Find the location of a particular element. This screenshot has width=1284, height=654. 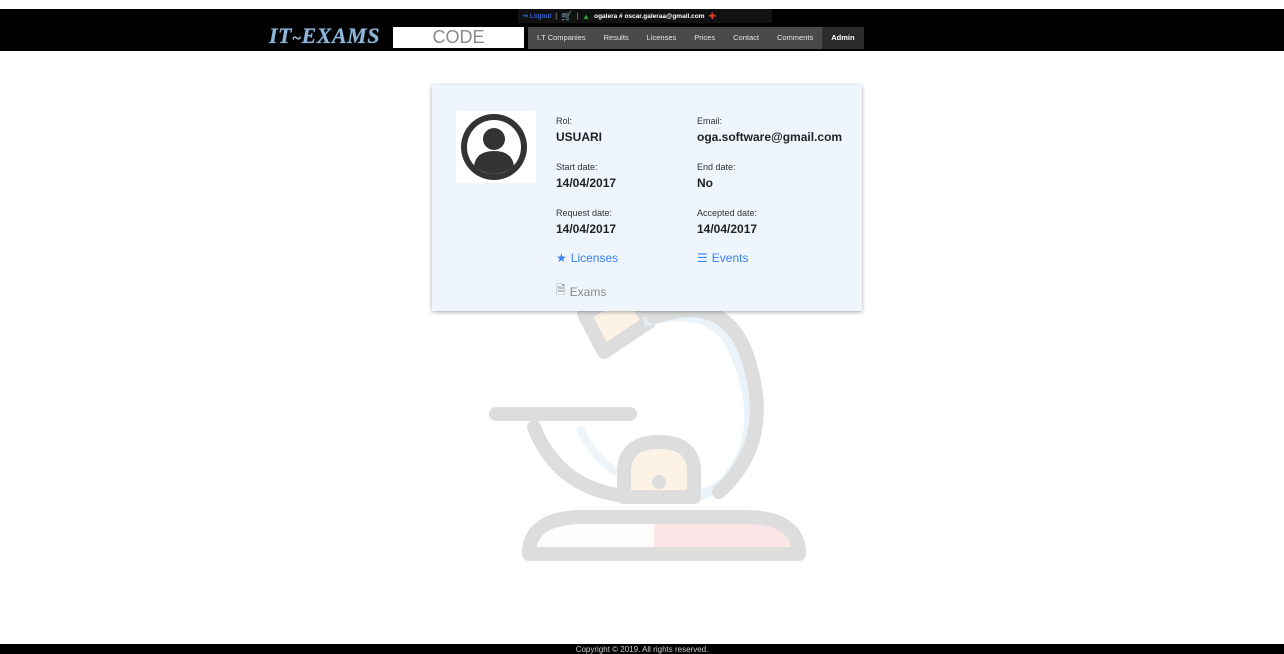

nav-item-licenses: Licenses is located at coordinates (662, 38).